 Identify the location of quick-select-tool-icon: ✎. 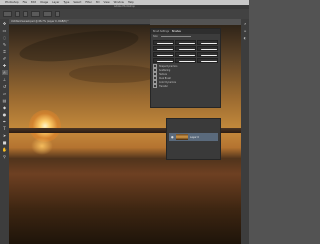
(5, 44).